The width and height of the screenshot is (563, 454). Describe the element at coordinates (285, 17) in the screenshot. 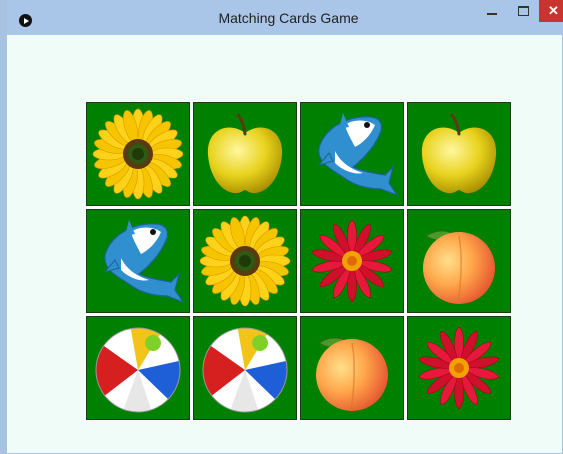

I see `title-bar: Matching Cards Game ✕` at that location.